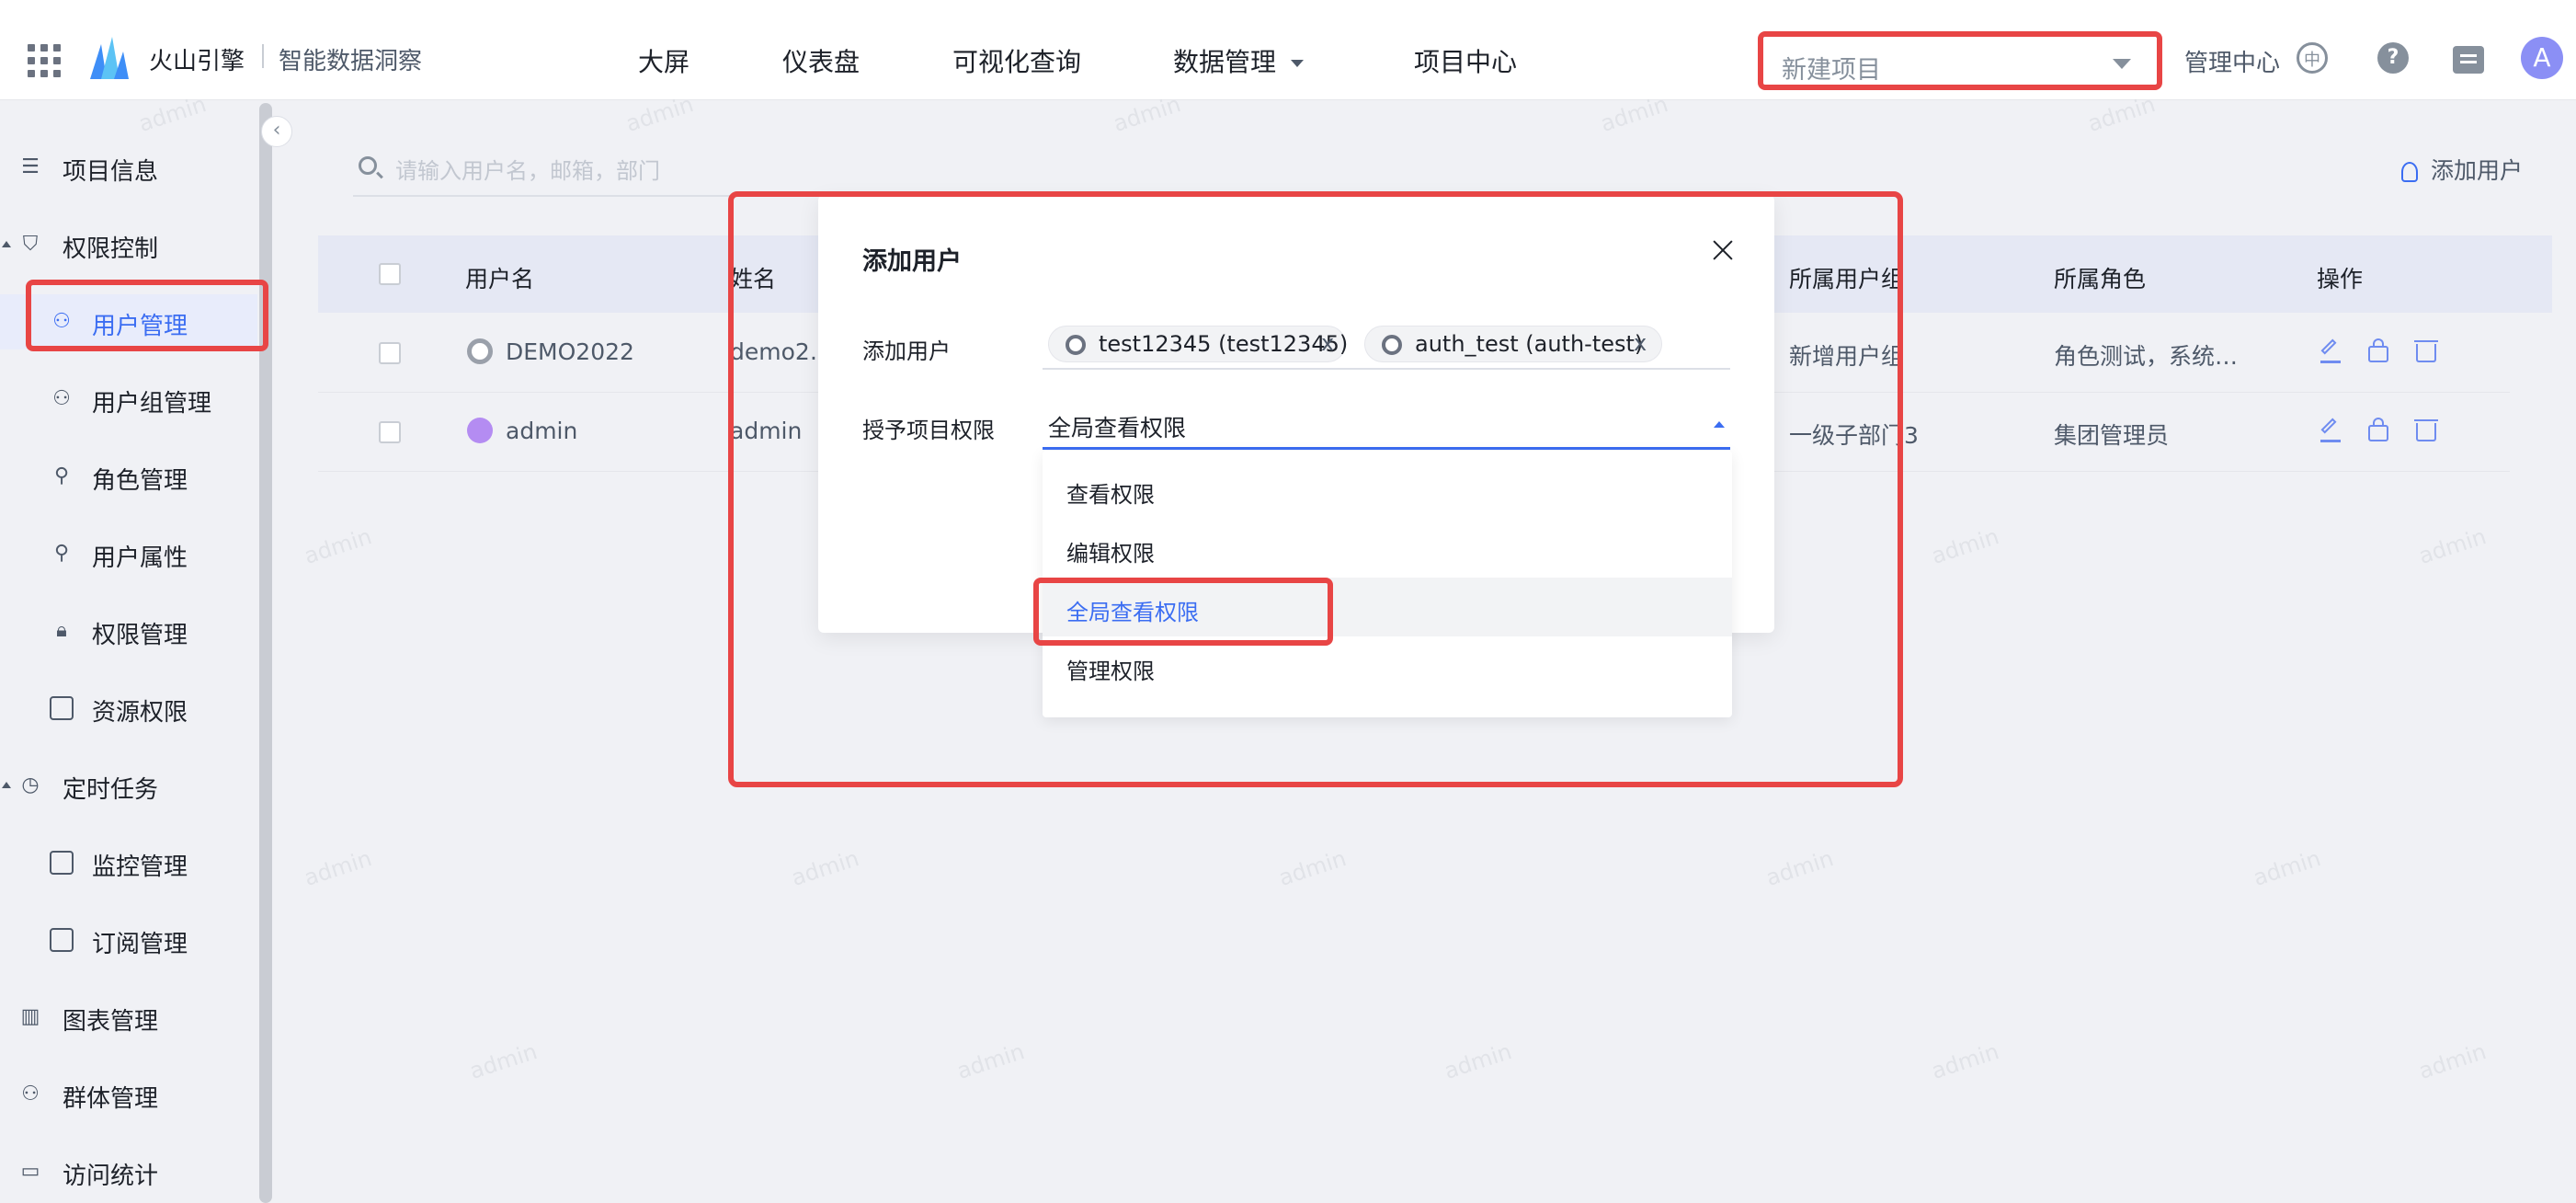 The width and height of the screenshot is (2576, 1203). Describe the element at coordinates (2100, 279) in the screenshot. I see `column-role: 所属角色` at that location.